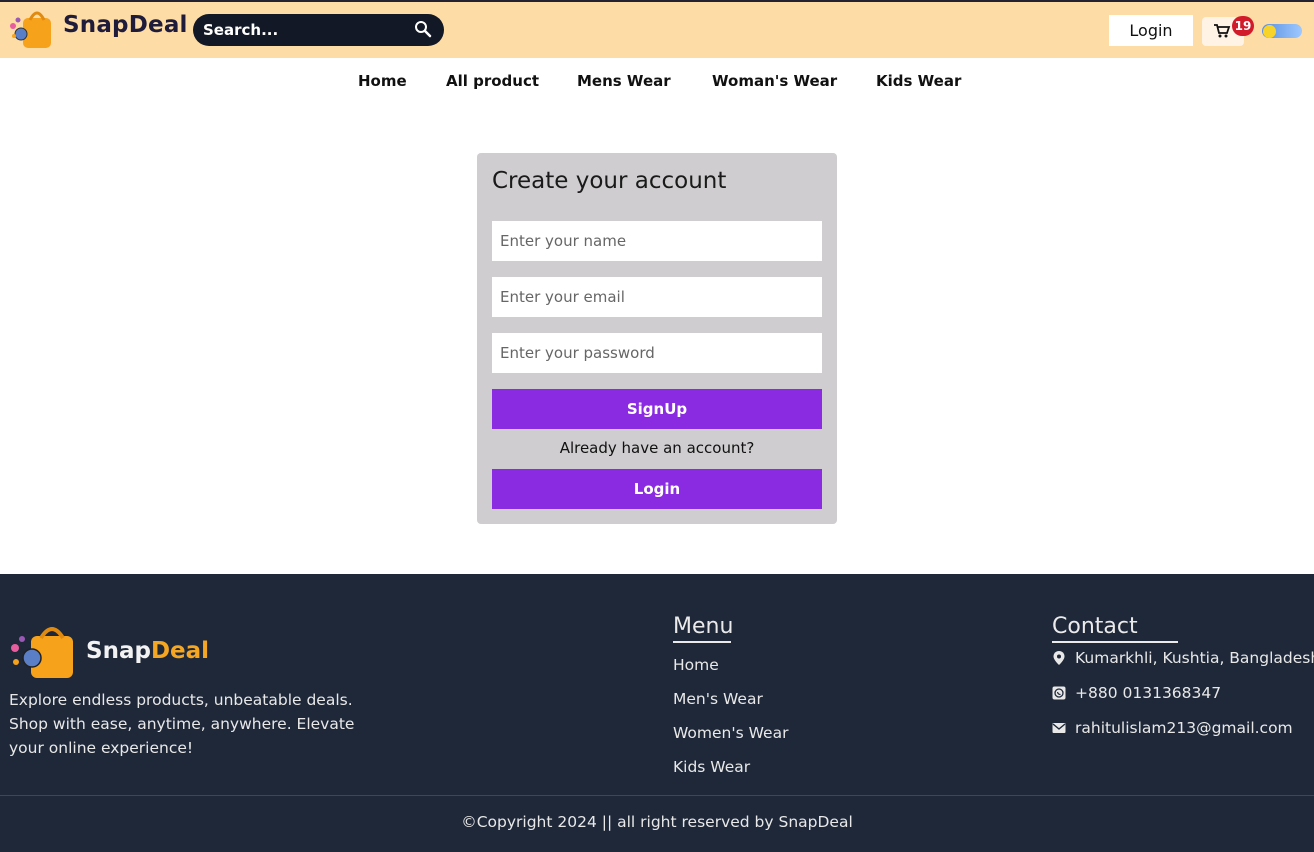 The height and width of the screenshot is (852, 1314). Describe the element at coordinates (657, 297) in the screenshot. I see `email-field` at that location.